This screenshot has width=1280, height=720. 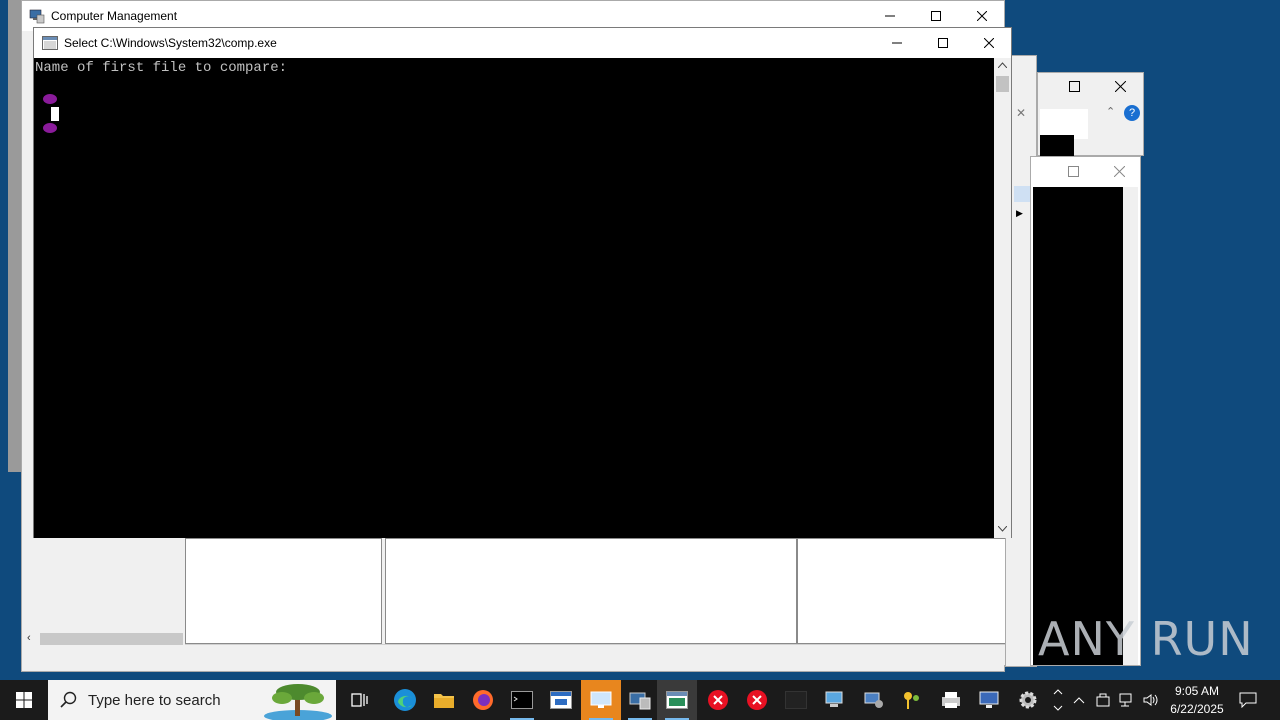 I want to click on expand-arrow-icon: ▶, so click(x=1019, y=213).